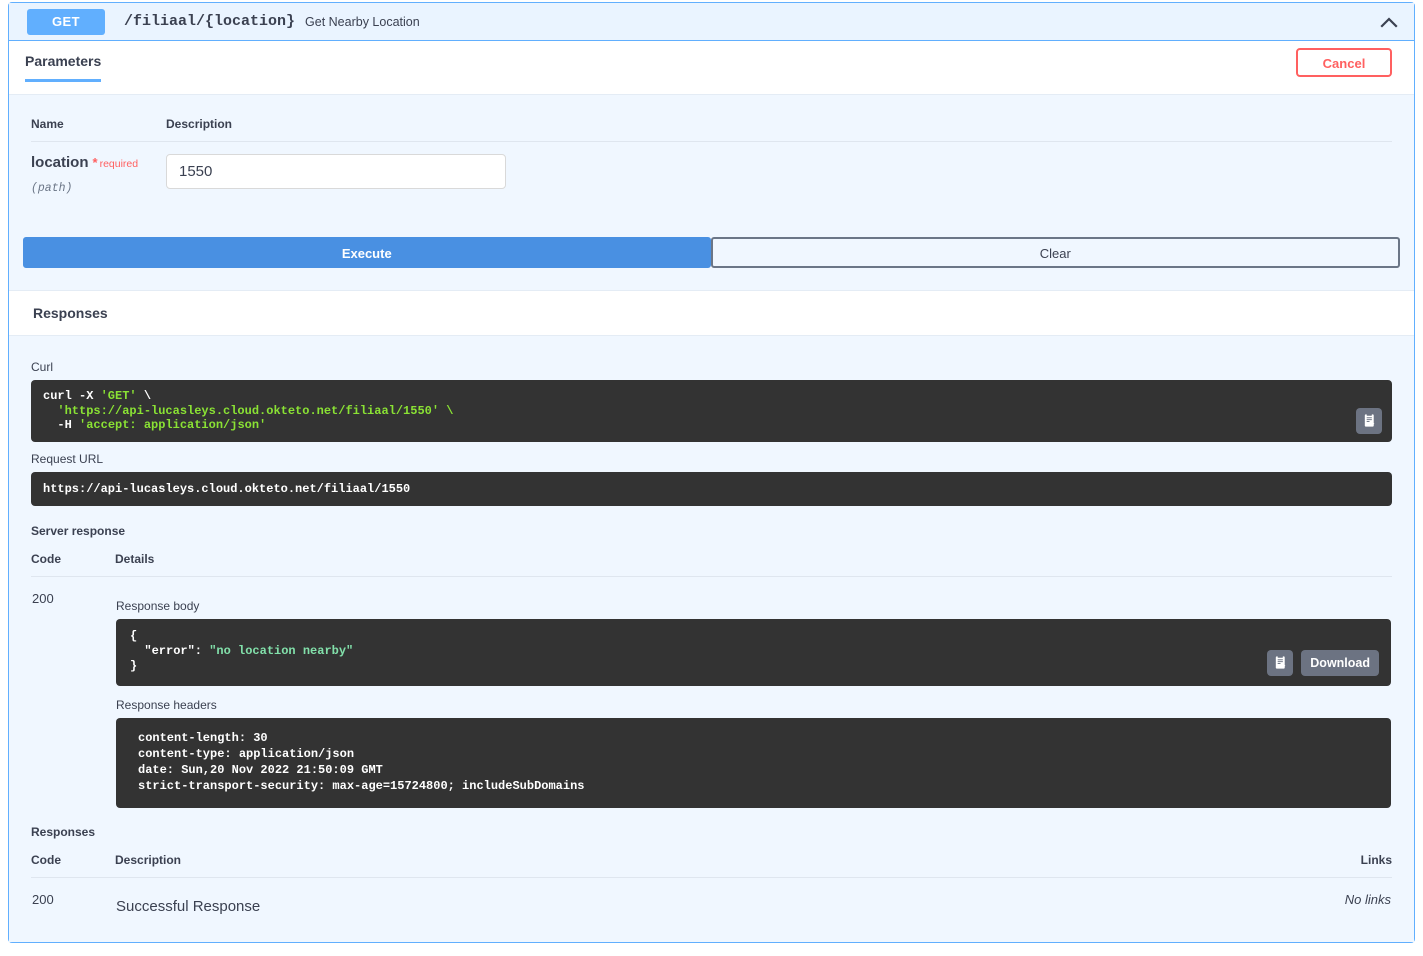 The height and width of the screenshot is (956, 1423). Describe the element at coordinates (63, 67) in the screenshot. I see `tab-parameters: Parameters` at that location.